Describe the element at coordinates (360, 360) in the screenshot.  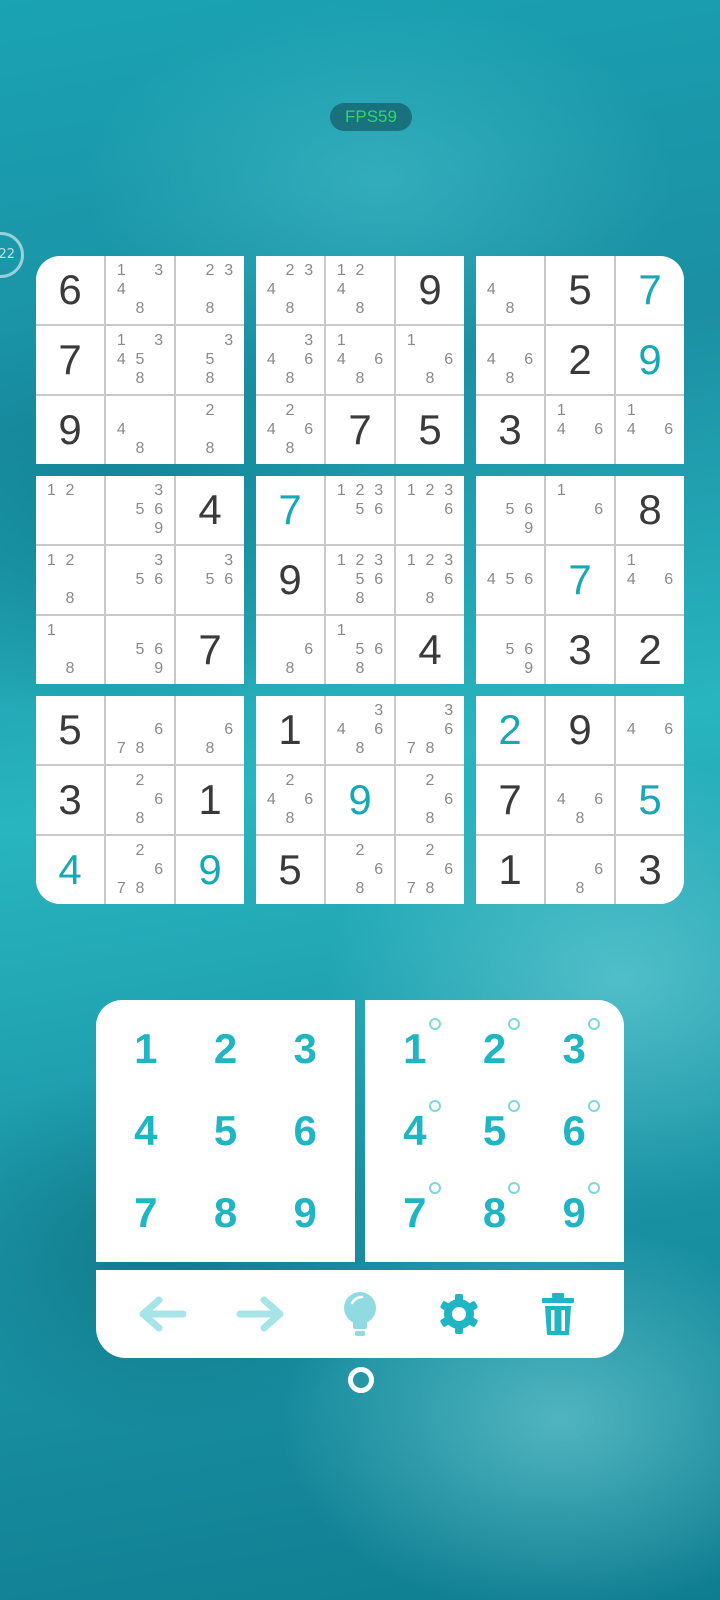
I see `sudoku-cell: 14 68` at that location.